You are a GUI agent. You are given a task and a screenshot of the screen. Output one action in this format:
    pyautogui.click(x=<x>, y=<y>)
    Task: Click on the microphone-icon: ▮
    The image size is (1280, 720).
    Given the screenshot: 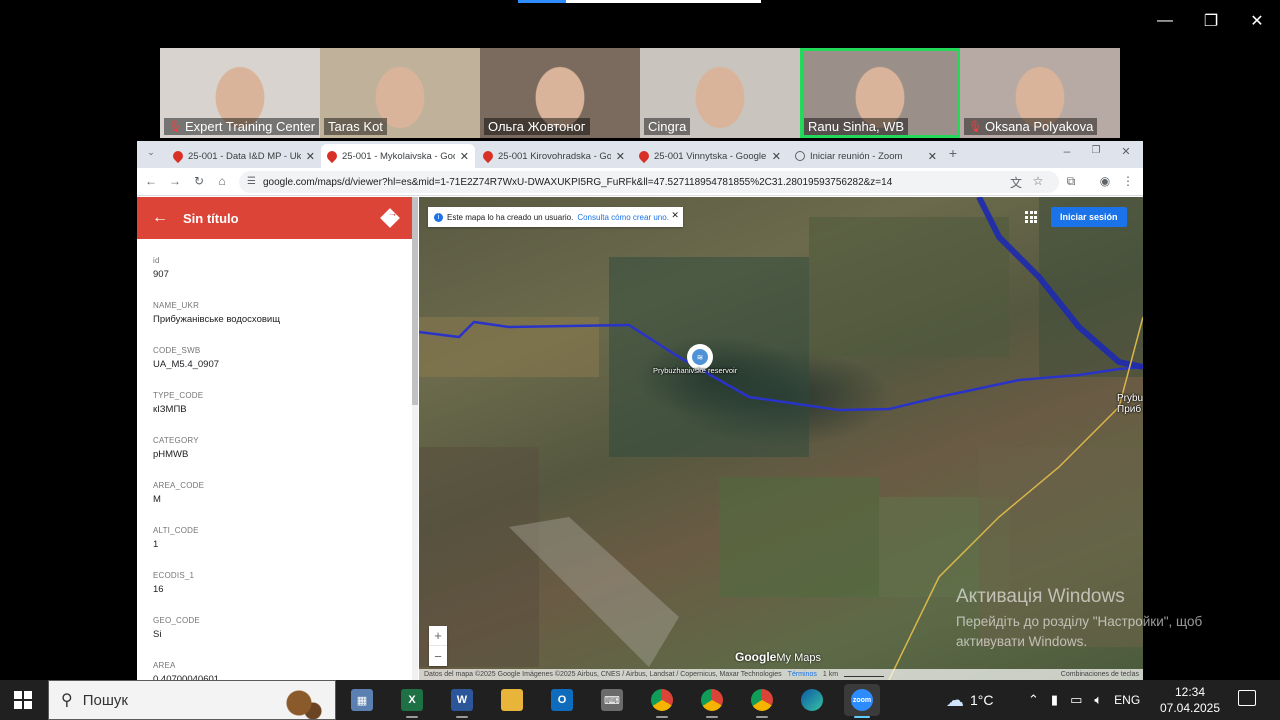 What is the action you would take?
    pyautogui.click(x=1054, y=700)
    